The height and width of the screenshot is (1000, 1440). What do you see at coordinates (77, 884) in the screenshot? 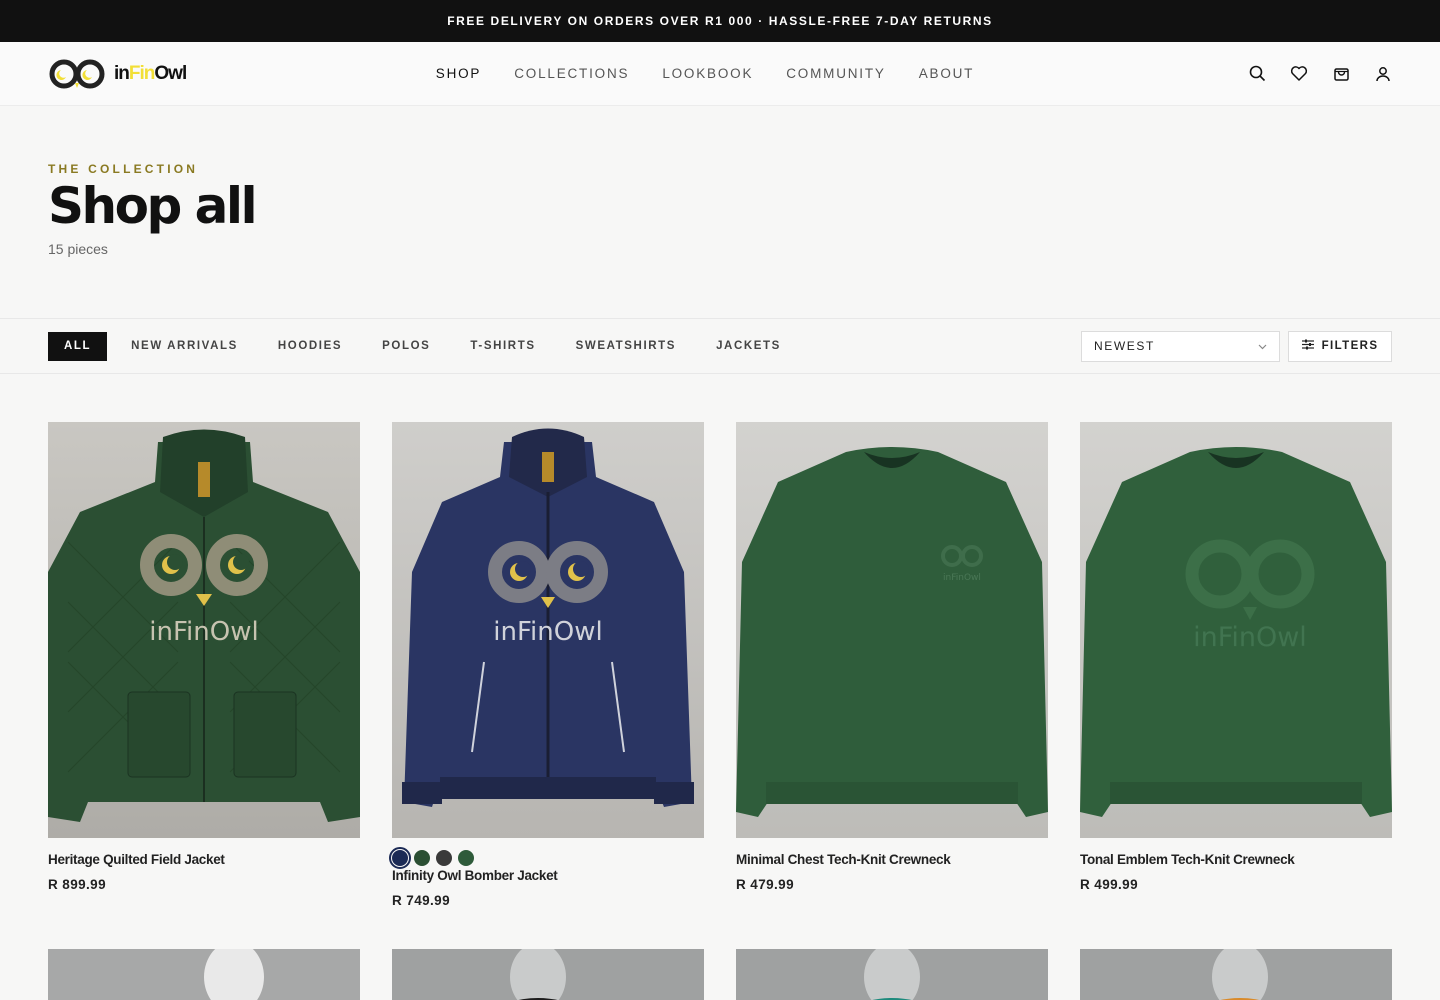
I see `product-price: R 899.99` at bounding box center [77, 884].